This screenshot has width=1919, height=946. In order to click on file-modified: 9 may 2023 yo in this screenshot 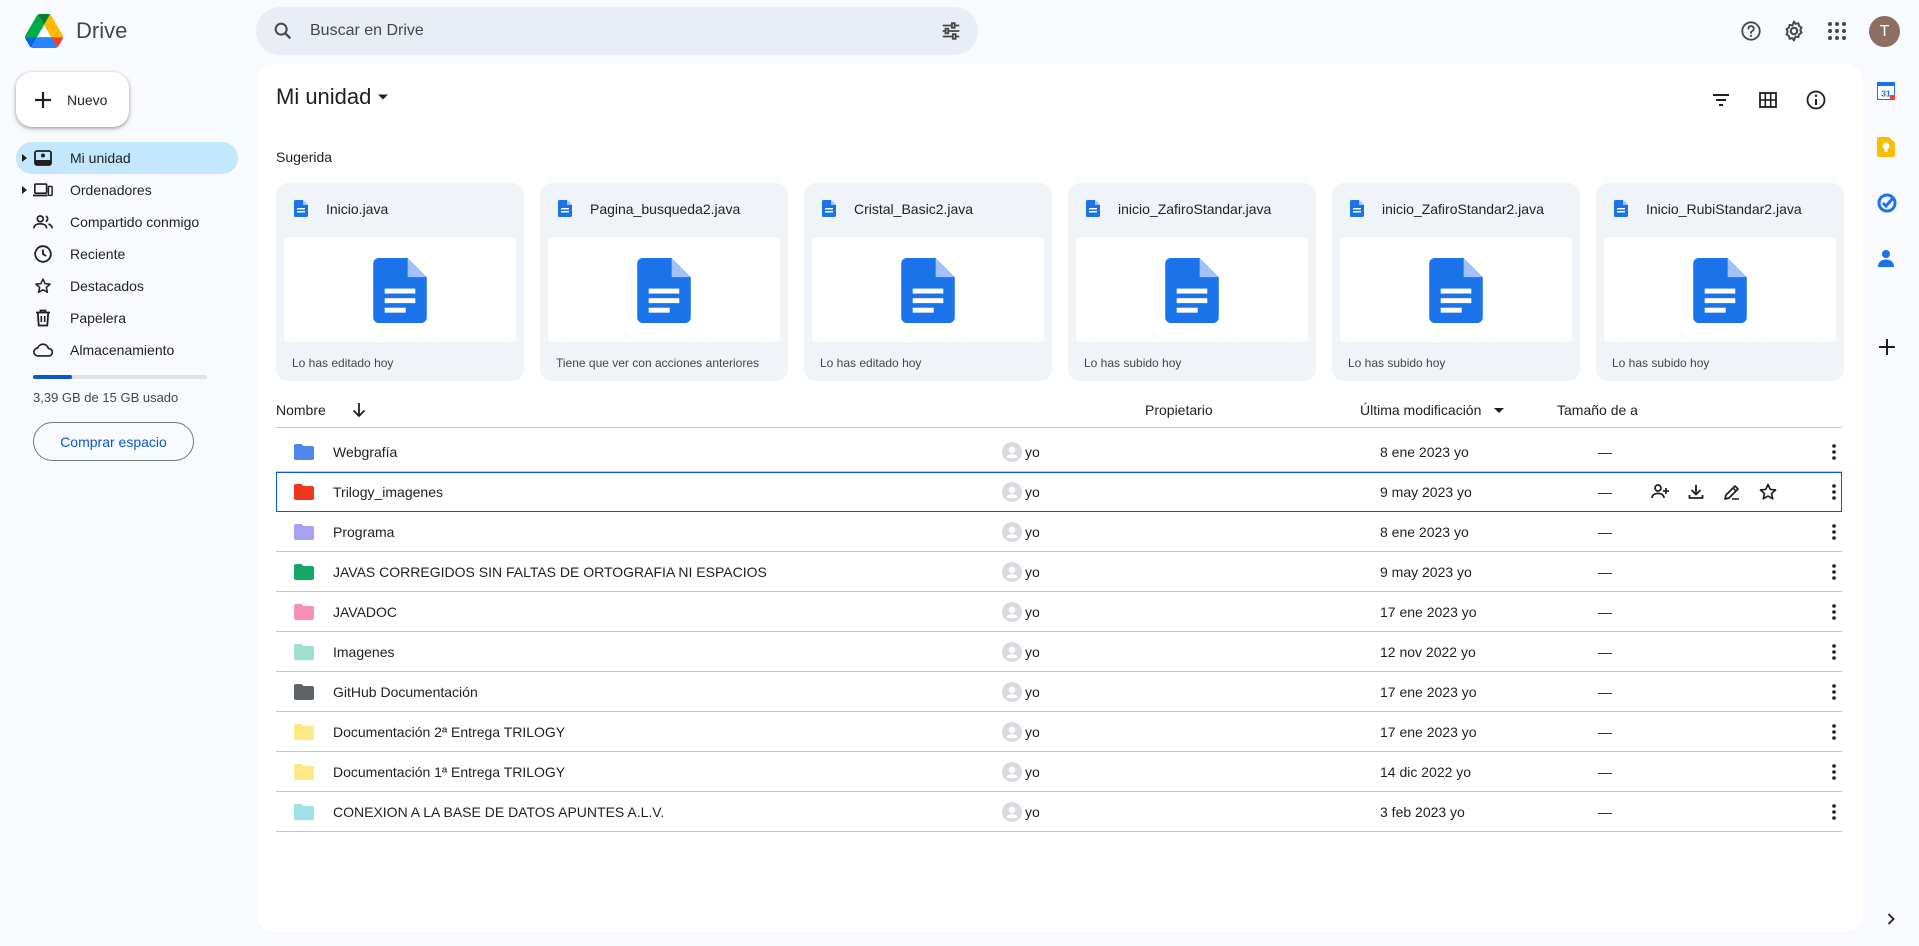, I will do `click(1426, 572)`.